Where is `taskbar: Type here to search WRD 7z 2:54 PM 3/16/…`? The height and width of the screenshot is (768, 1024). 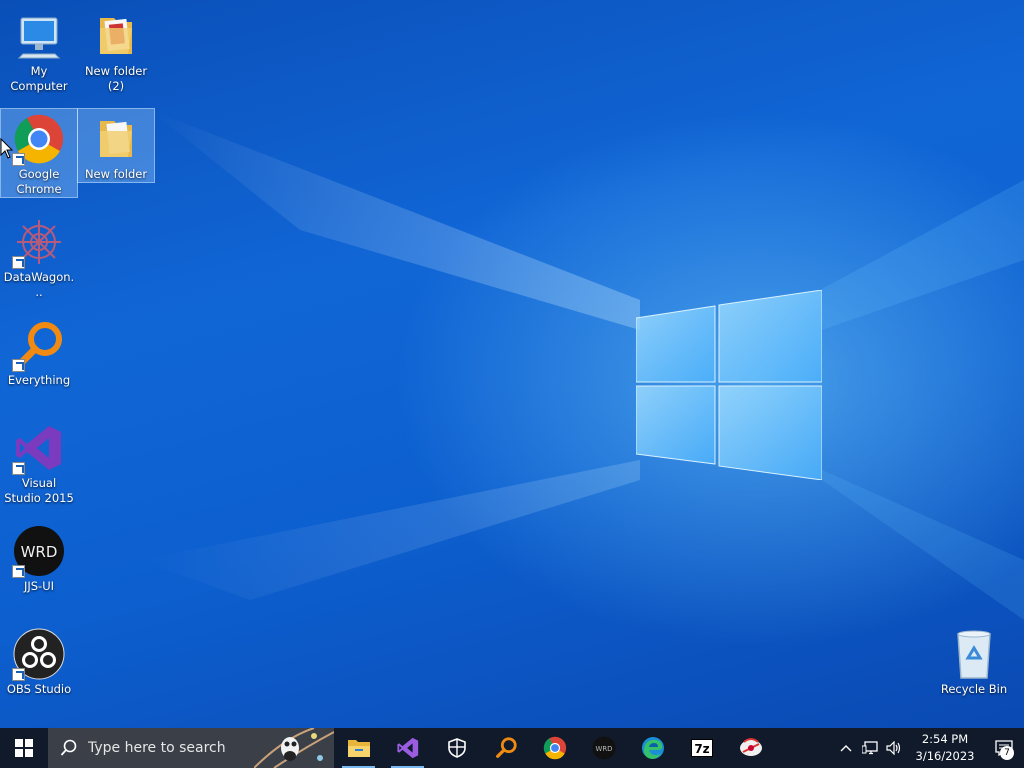
taskbar: Type here to search WRD 7z 2:54 PM 3/16/… is located at coordinates (512, 748).